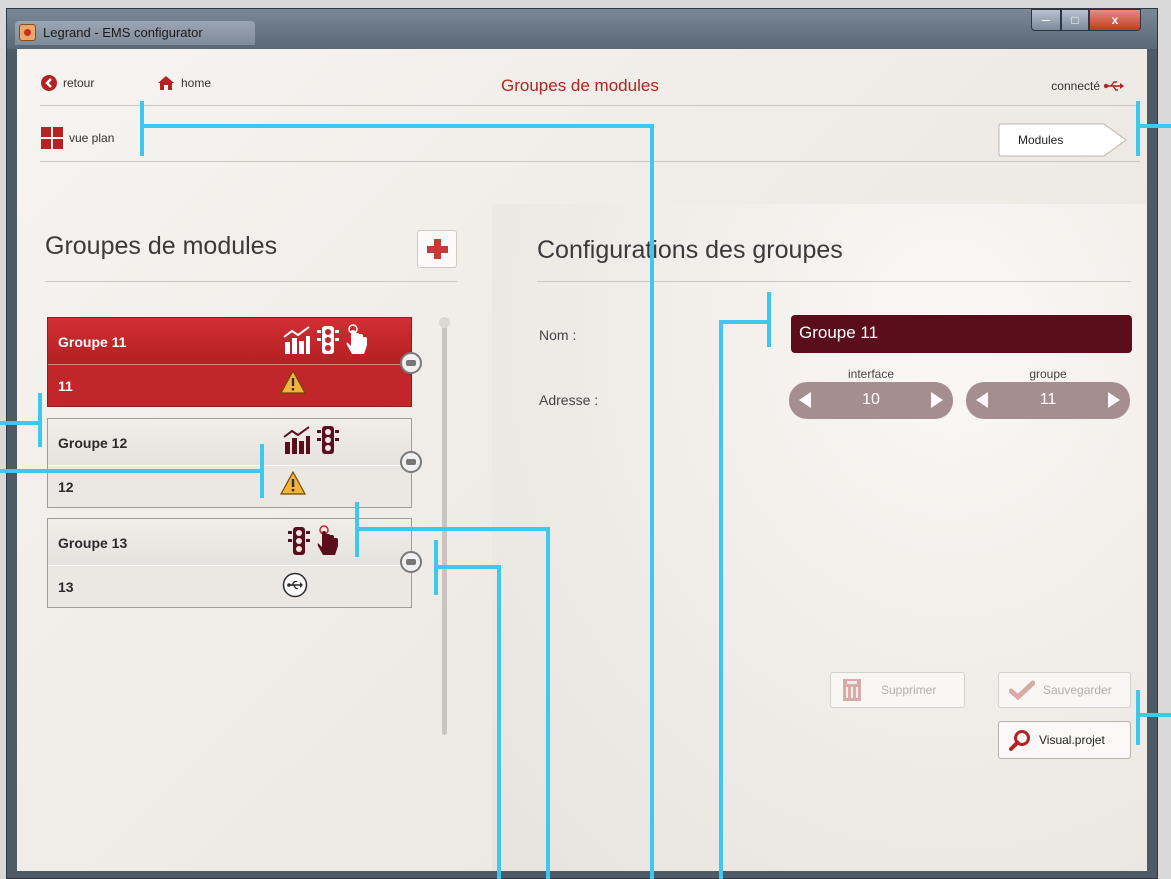 Image resolution: width=1171 pixels, height=879 pixels. Describe the element at coordinates (93, 543) in the screenshot. I see `group-name: Groupe 13` at that location.